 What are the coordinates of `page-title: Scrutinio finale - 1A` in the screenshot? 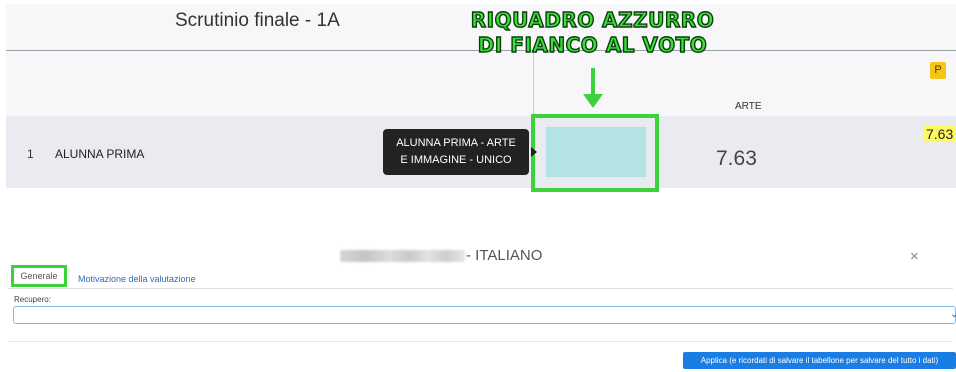 It's located at (257, 20).